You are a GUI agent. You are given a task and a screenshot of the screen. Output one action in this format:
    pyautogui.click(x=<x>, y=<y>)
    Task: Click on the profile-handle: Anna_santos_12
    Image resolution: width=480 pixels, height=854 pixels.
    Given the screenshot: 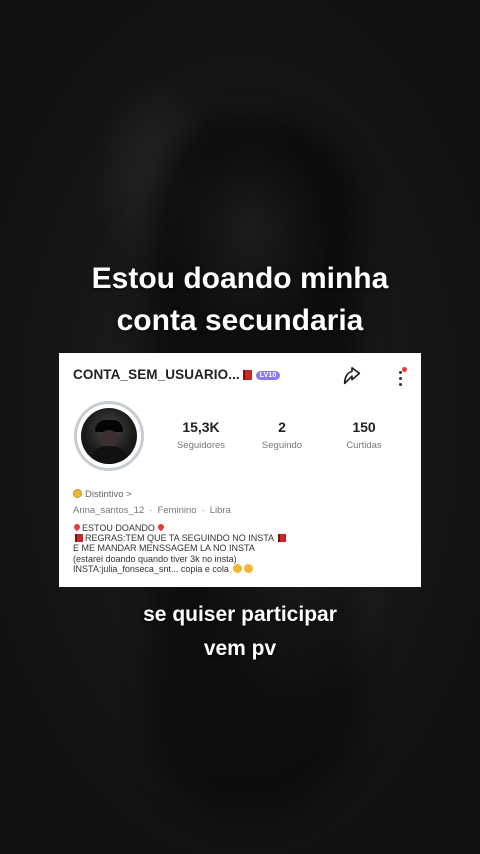 What is the action you would take?
    pyautogui.click(x=109, y=510)
    